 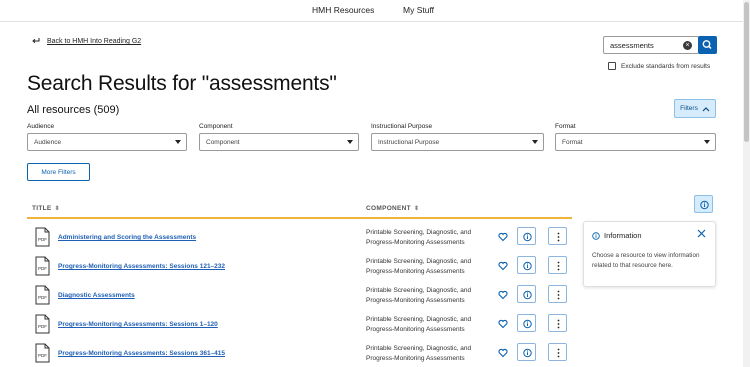 What do you see at coordinates (279, 142) in the screenshot?
I see `component-select: Component` at bounding box center [279, 142].